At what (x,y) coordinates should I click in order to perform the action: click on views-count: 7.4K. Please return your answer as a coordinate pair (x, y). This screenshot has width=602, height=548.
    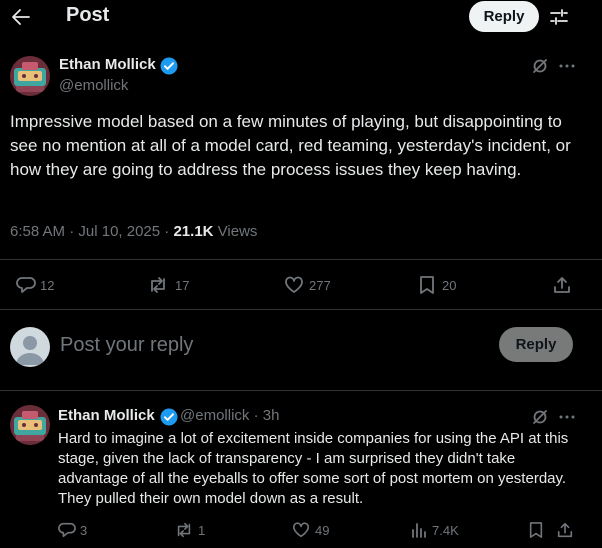
    Looking at the image, I should click on (445, 530).